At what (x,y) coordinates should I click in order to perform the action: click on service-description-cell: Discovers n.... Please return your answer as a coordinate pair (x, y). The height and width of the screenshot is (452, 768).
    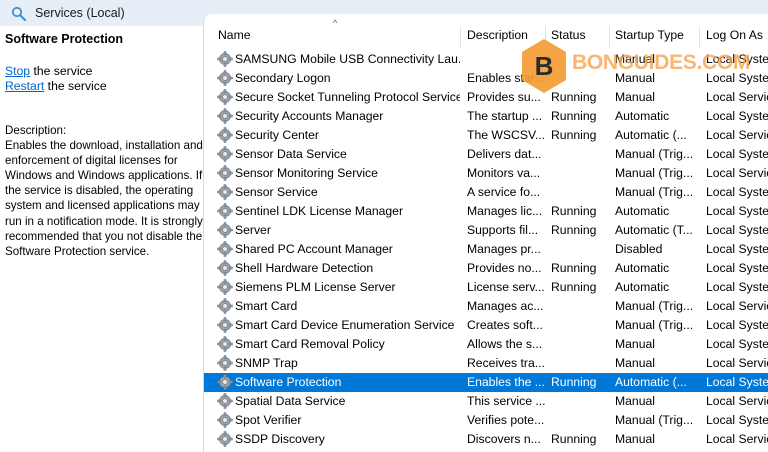
    Looking at the image, I should click on (504, 439).